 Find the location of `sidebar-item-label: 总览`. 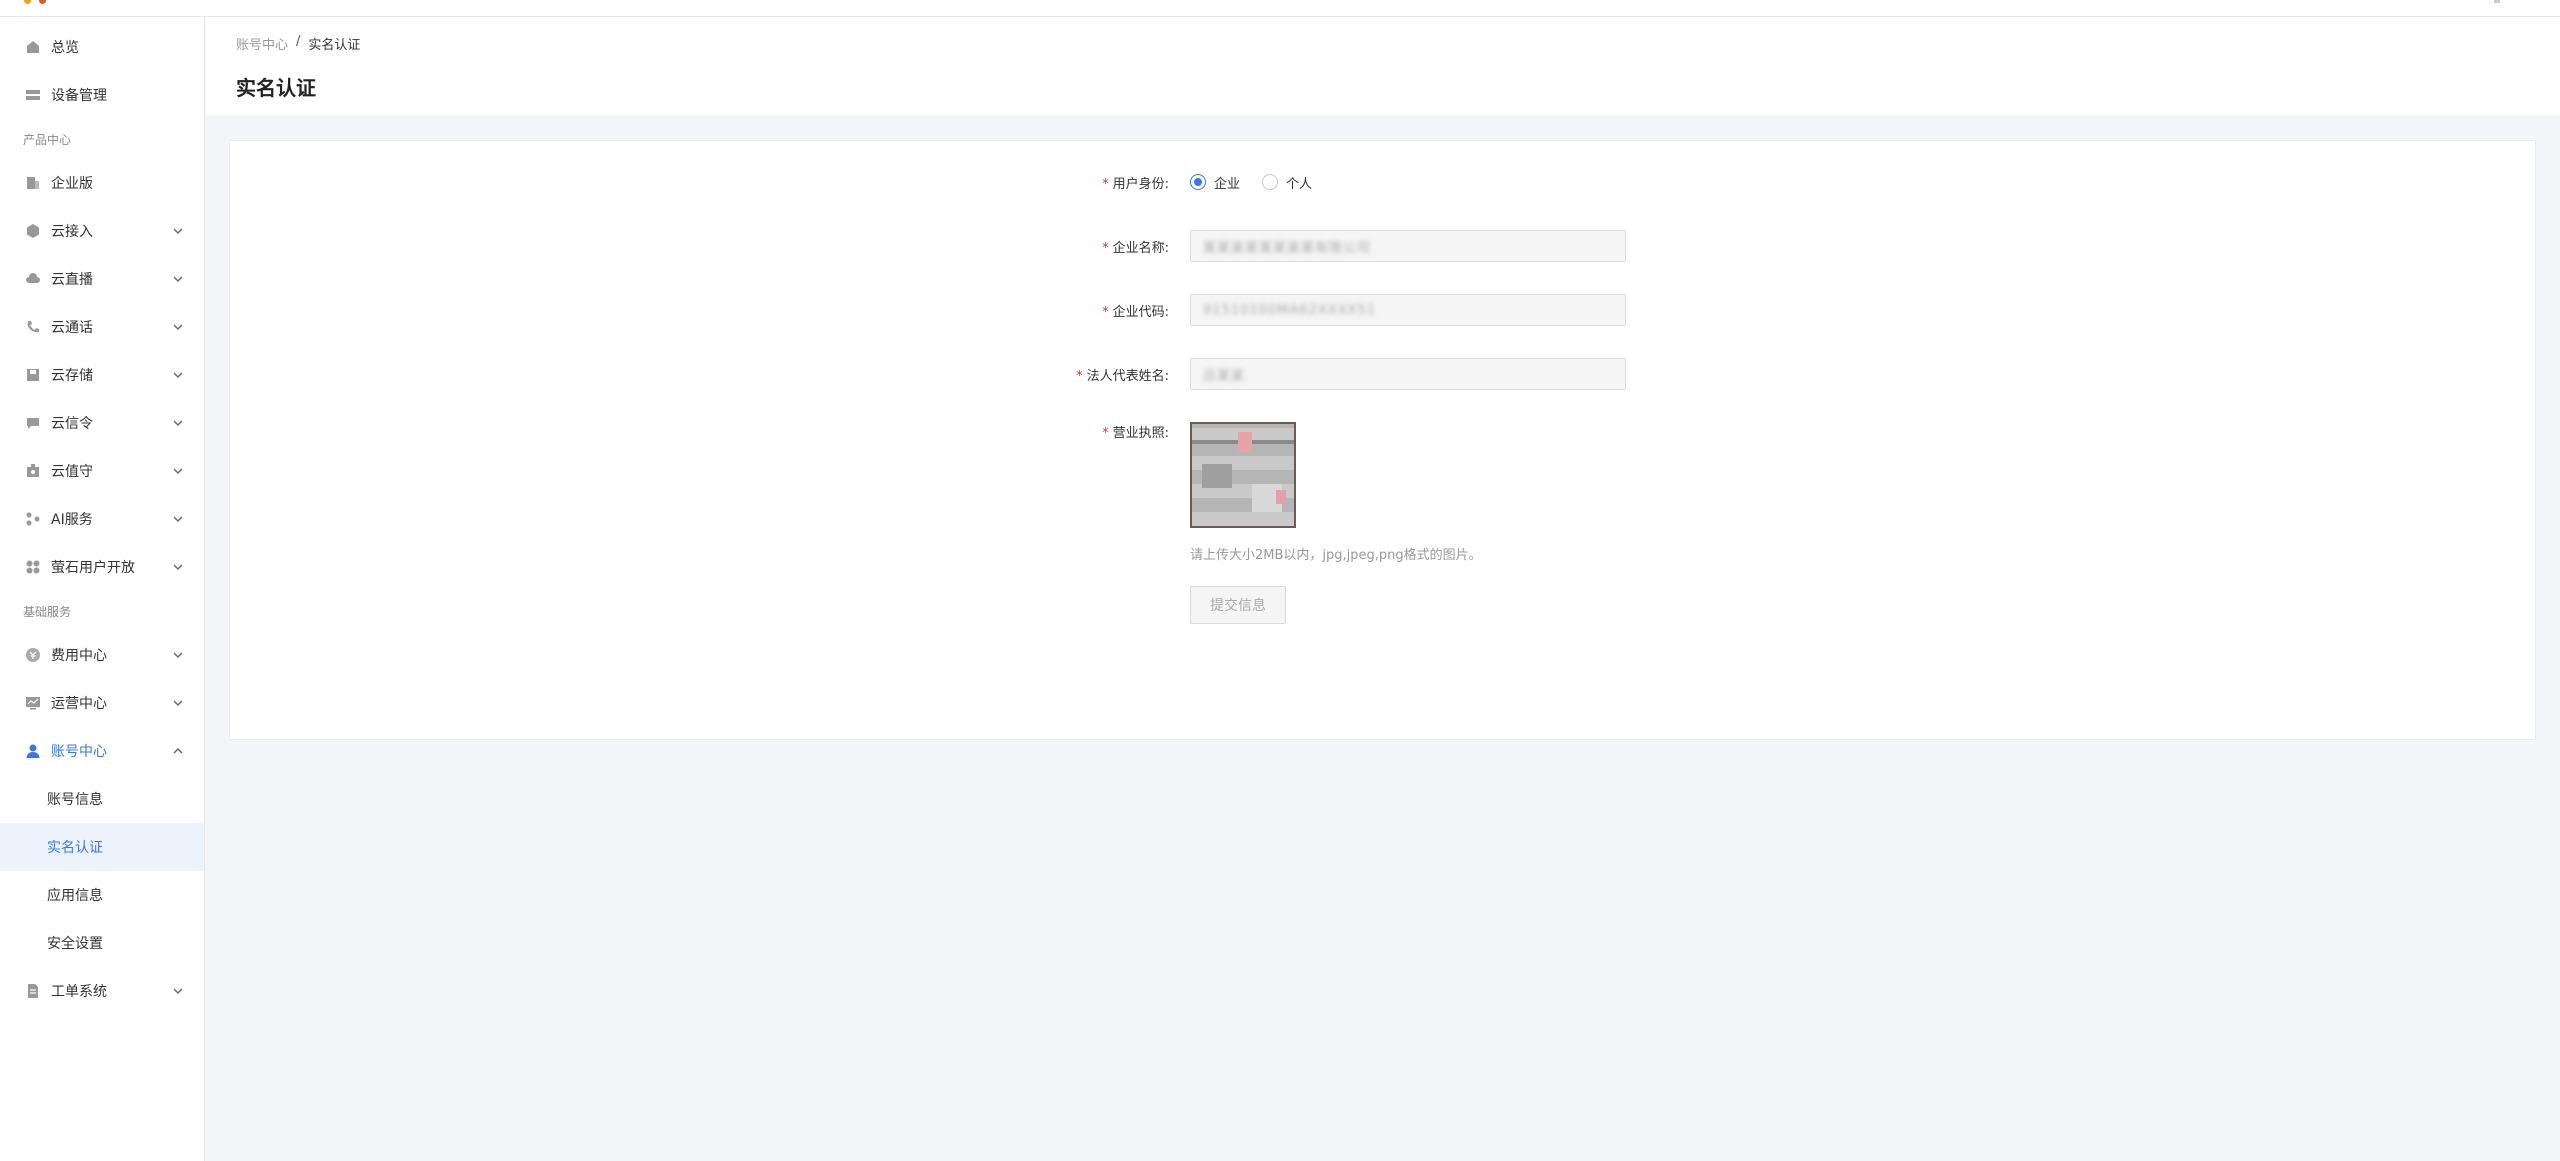

sidebar-item-label: 总览 is located at coordinates (65, 48).